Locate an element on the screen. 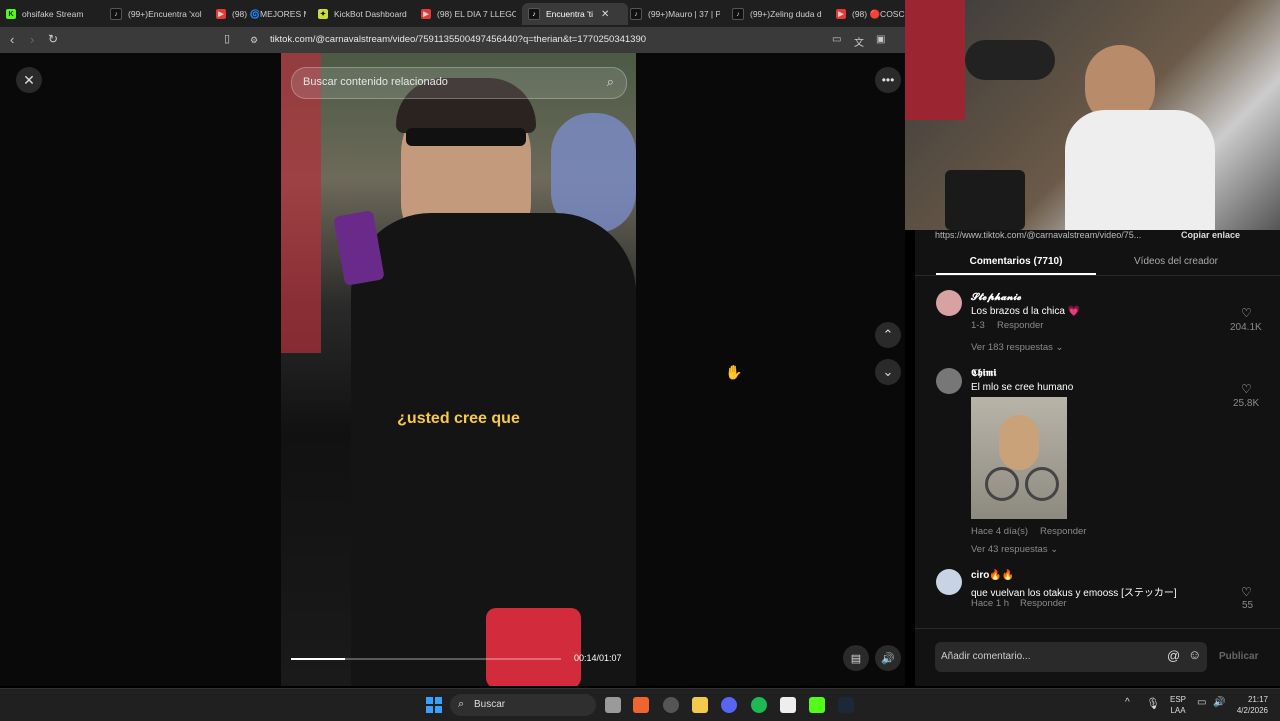  volume-icon: 🔊 is located at coordinates (1219, 702).